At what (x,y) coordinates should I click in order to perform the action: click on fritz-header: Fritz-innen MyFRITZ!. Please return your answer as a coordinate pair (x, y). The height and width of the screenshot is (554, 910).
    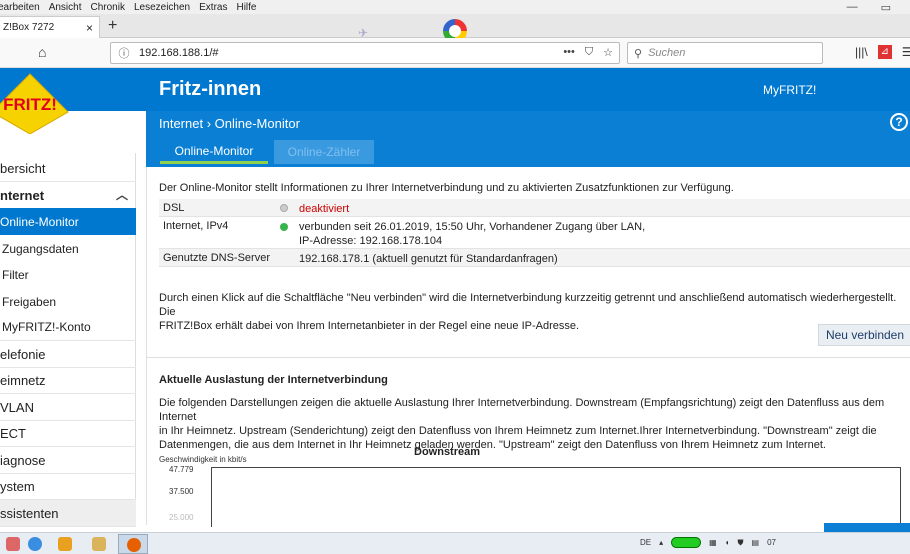
    Looking at the image, I should click on (455, 89).